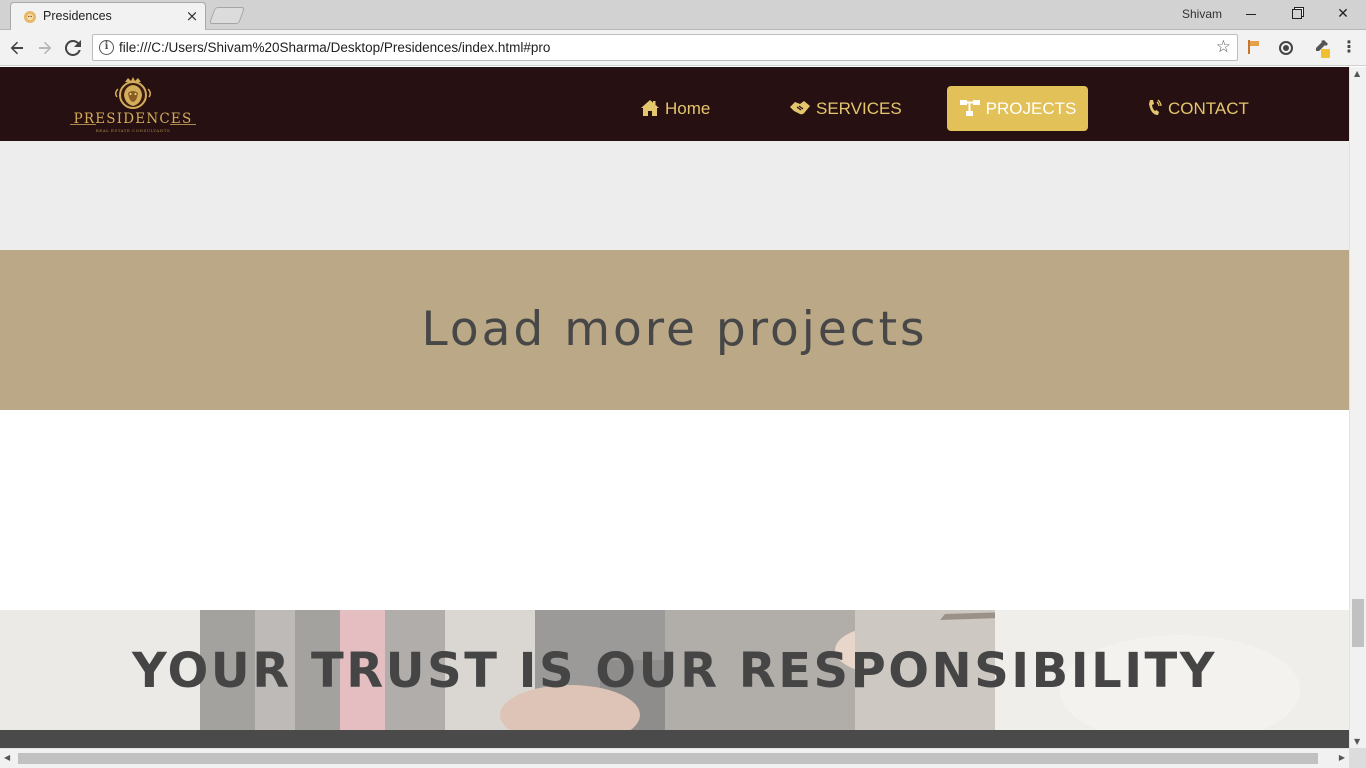 The width and height of the screenshot is (1366, 768). I want to click on horizontal-scrollbar: ◀ ▶, so click(674, 758).